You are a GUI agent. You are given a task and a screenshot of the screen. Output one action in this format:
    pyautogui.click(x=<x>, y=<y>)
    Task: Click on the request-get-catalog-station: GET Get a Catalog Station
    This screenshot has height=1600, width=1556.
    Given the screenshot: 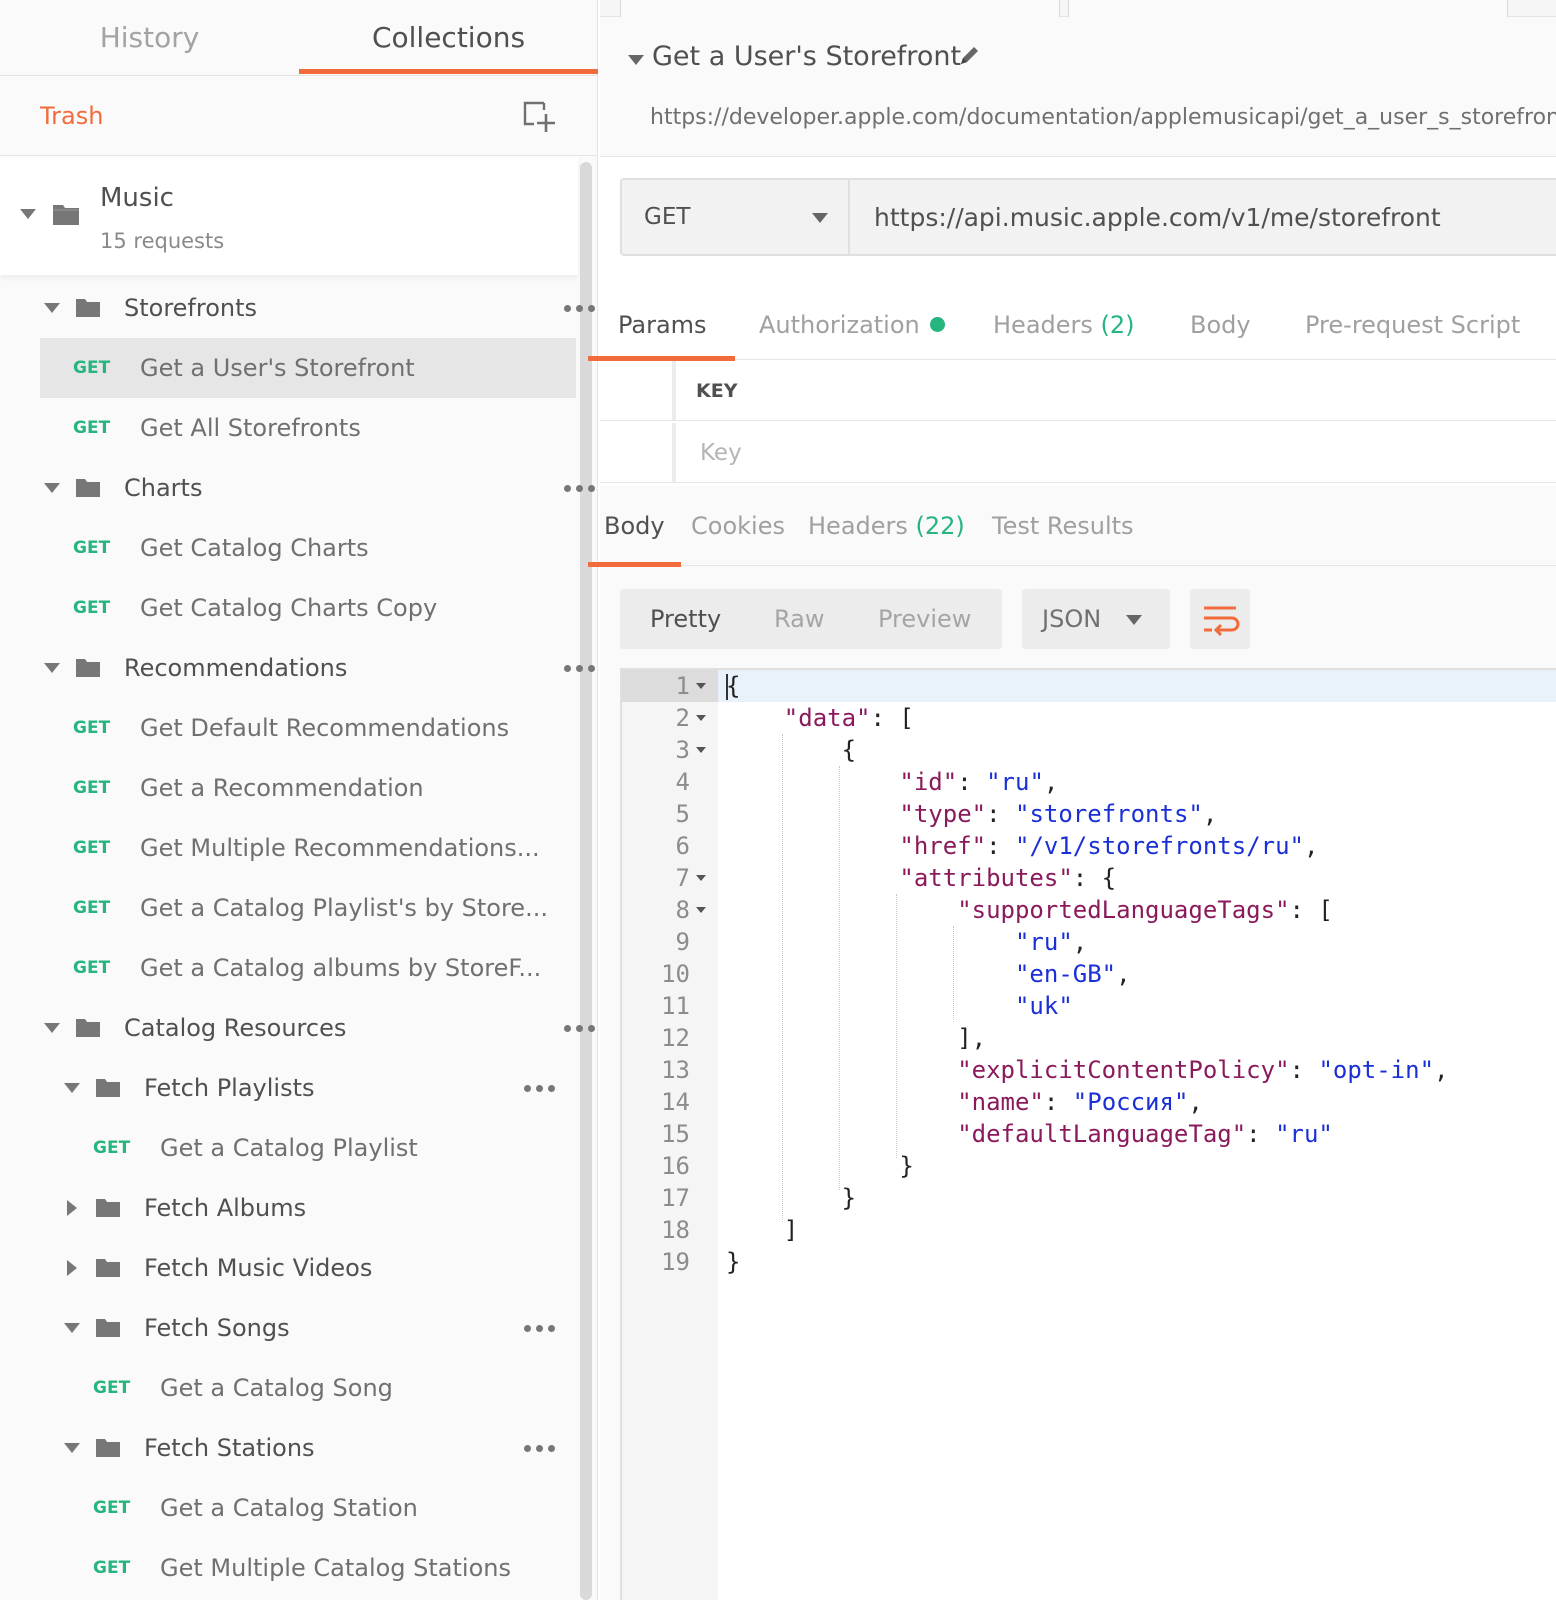 What is the action you would take?
    pyautogui.click(x=318, y=1508)
    